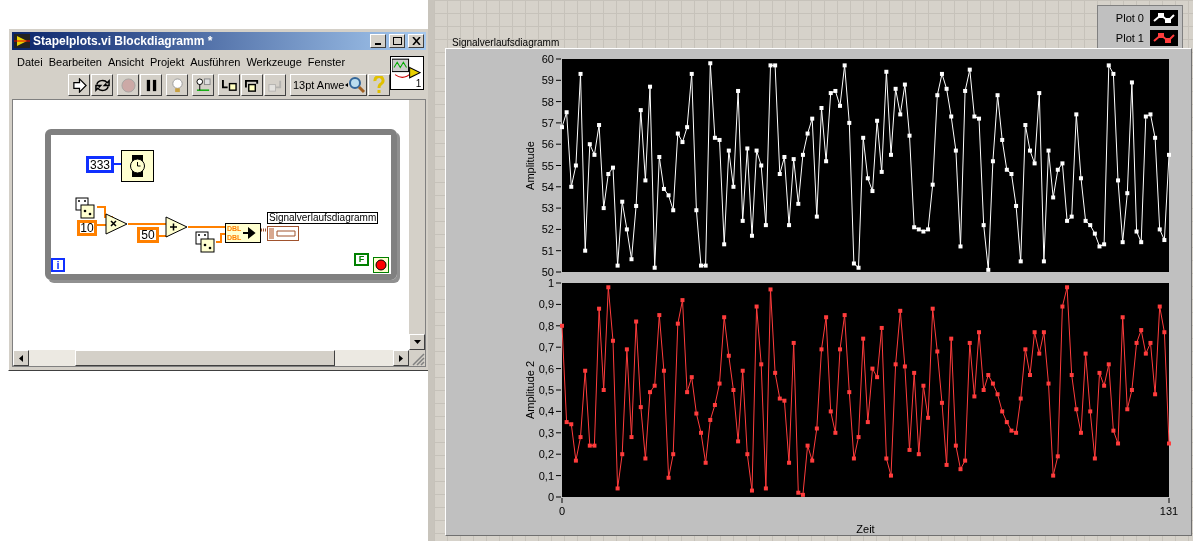  I want to click on graph-label: Signalverlaufsdiagramm, so click(506, 43).